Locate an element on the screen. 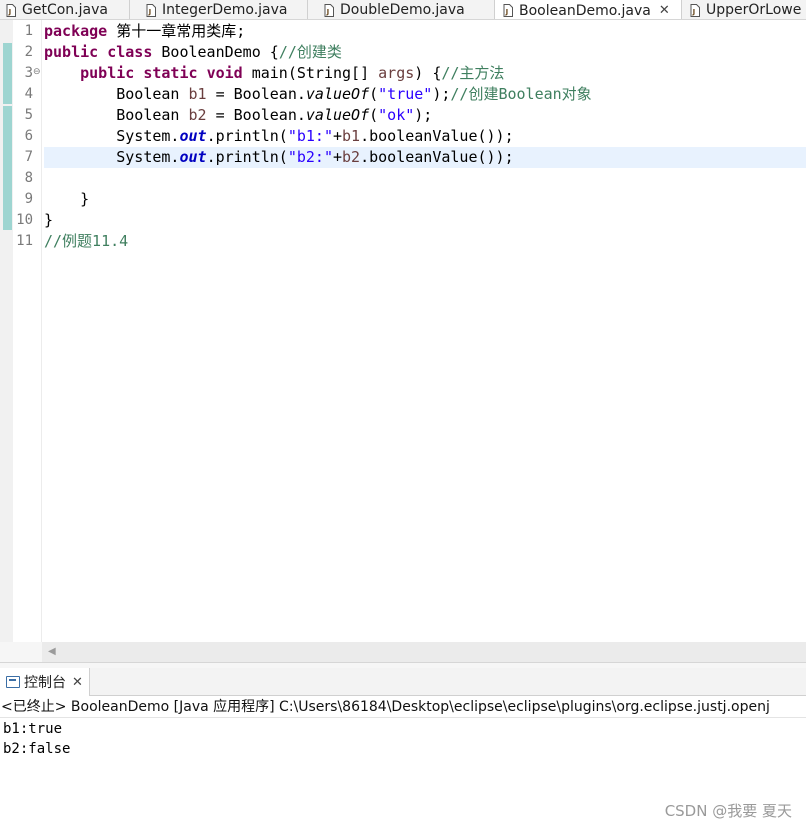  code-token: Boolean is located at coordinates (116, 115).